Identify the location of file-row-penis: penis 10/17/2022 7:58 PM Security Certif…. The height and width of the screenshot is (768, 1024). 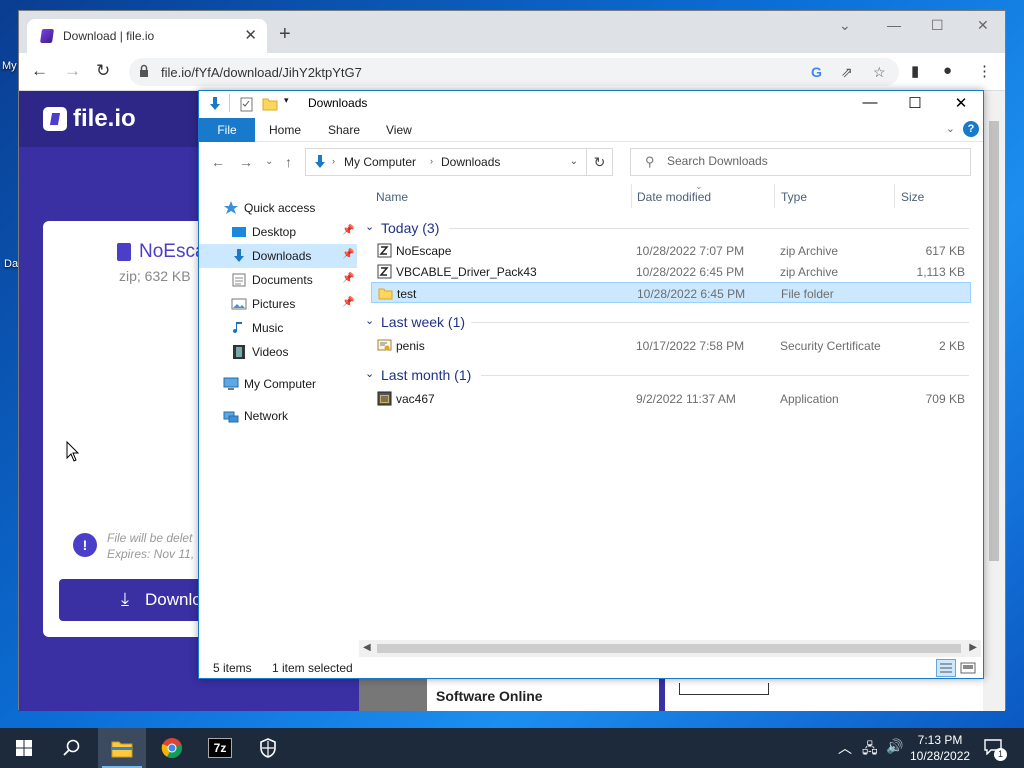
(671, 345).